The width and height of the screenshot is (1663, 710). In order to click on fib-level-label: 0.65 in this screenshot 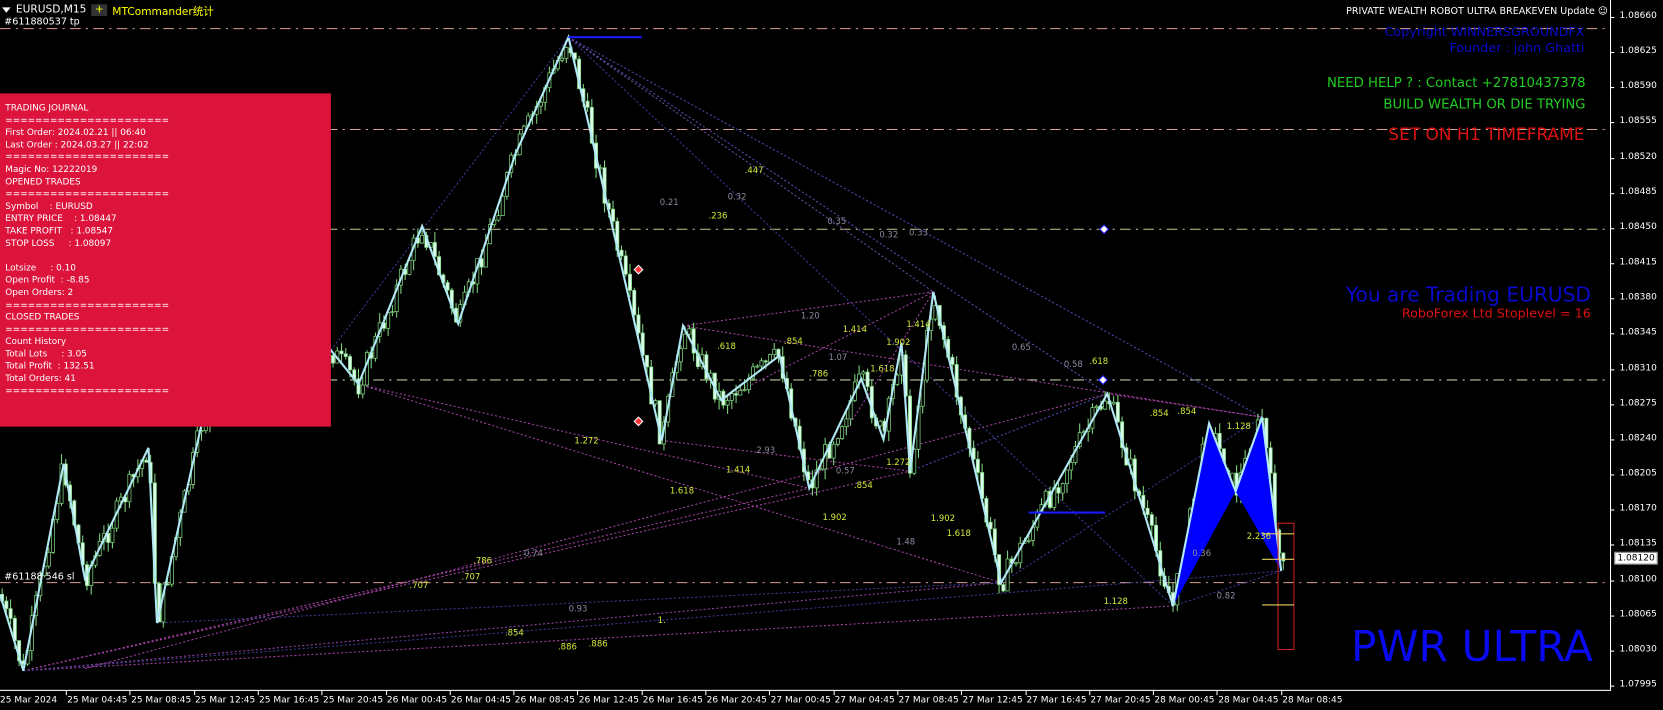, I will do `click(1021, 347)`.